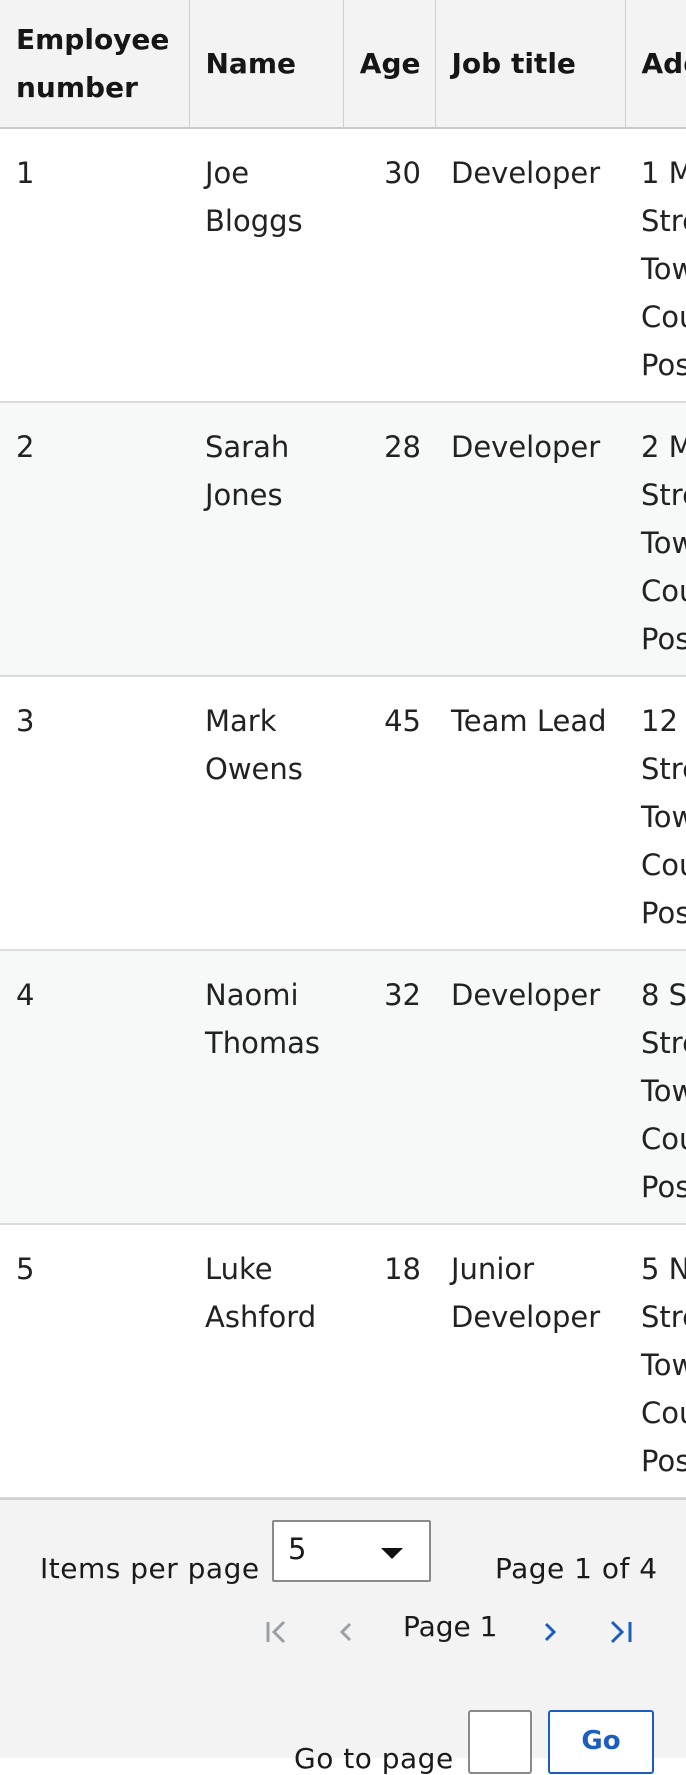 Image resolution: width=686 pixels, height=1775 pixels. I want to click on header-job-title: Job title, so click(530, 64).